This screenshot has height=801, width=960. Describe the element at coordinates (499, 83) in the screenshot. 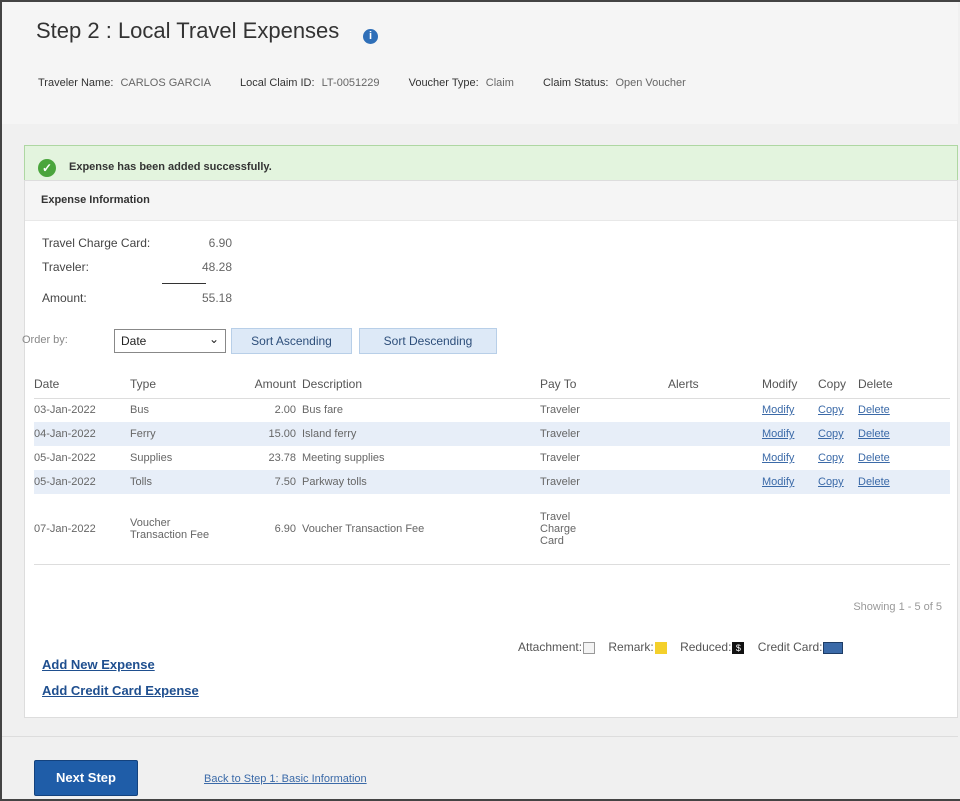

I see `voucher-type-value: Claim` at that location.